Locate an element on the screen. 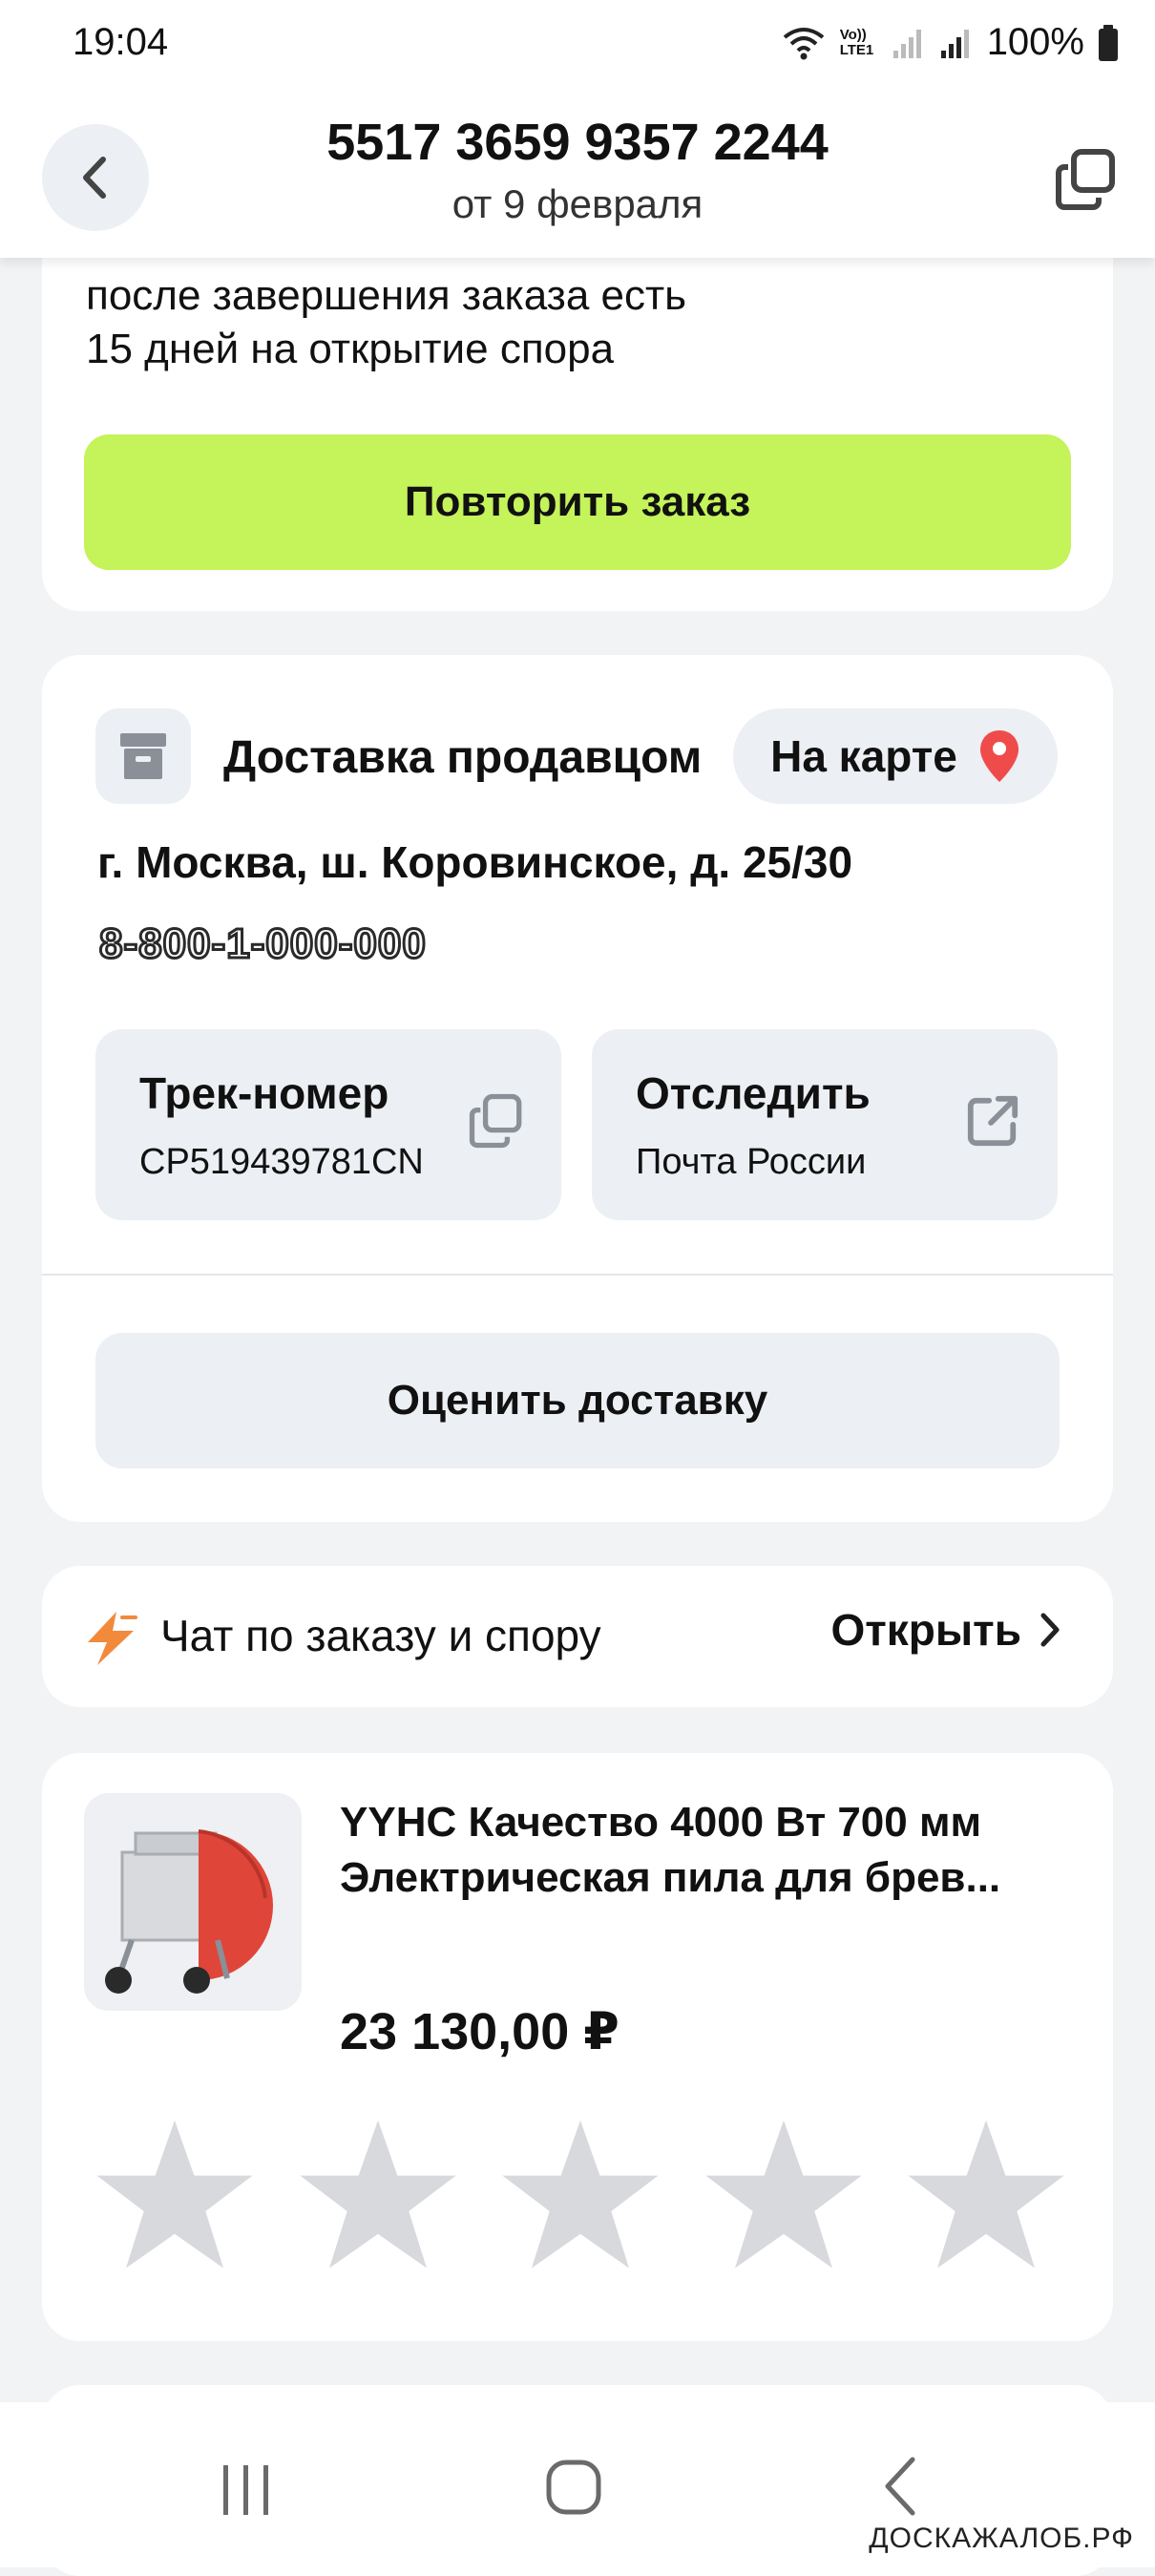 The width and height of the screenshot is (1155, 2576). order-header: 5517 3659 9357 2244 от 9 февраля is located at coordinates (577, 176).